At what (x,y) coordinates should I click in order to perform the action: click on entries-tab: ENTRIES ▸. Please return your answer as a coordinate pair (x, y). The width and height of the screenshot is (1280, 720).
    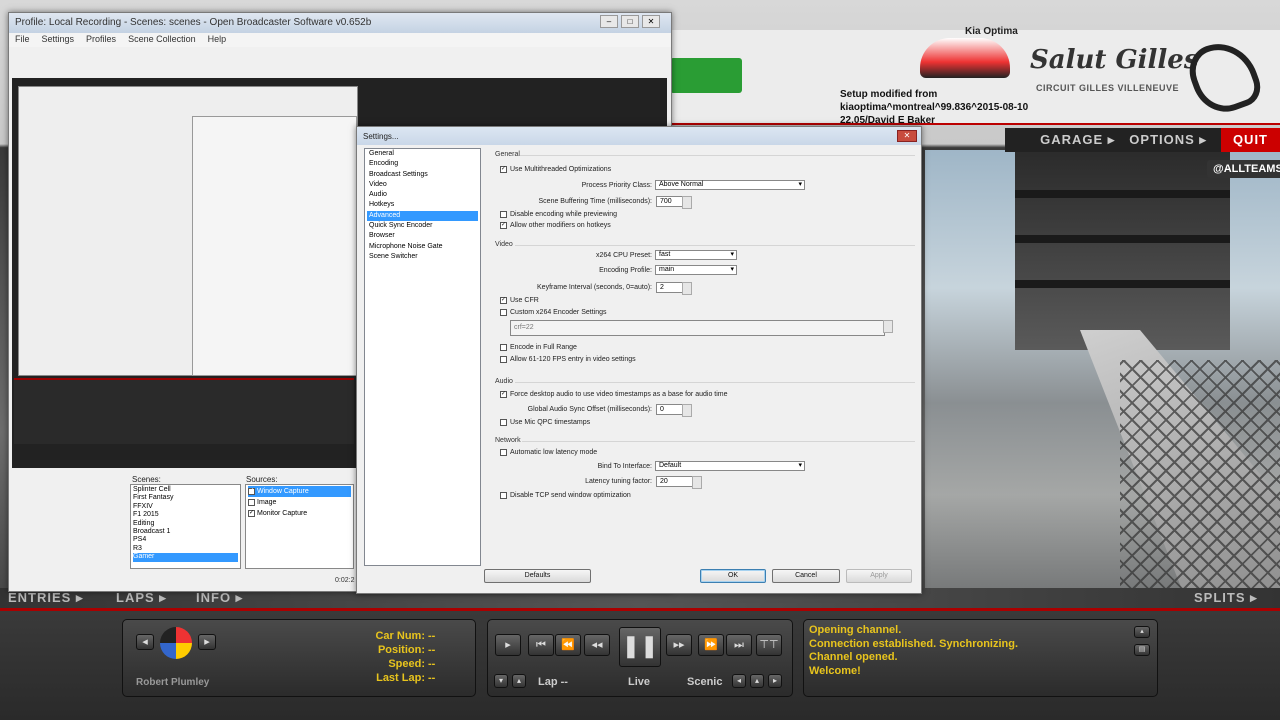
    Looking at the image, I should click on (45, 598).